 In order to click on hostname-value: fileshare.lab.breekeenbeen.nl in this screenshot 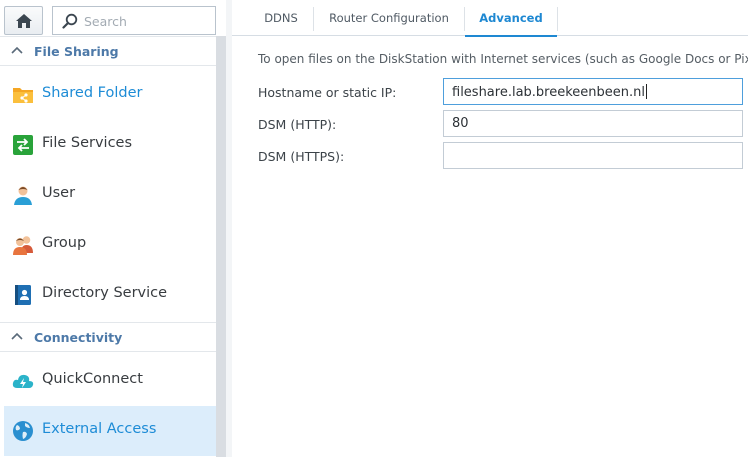, I will do `click(549, 92)`.